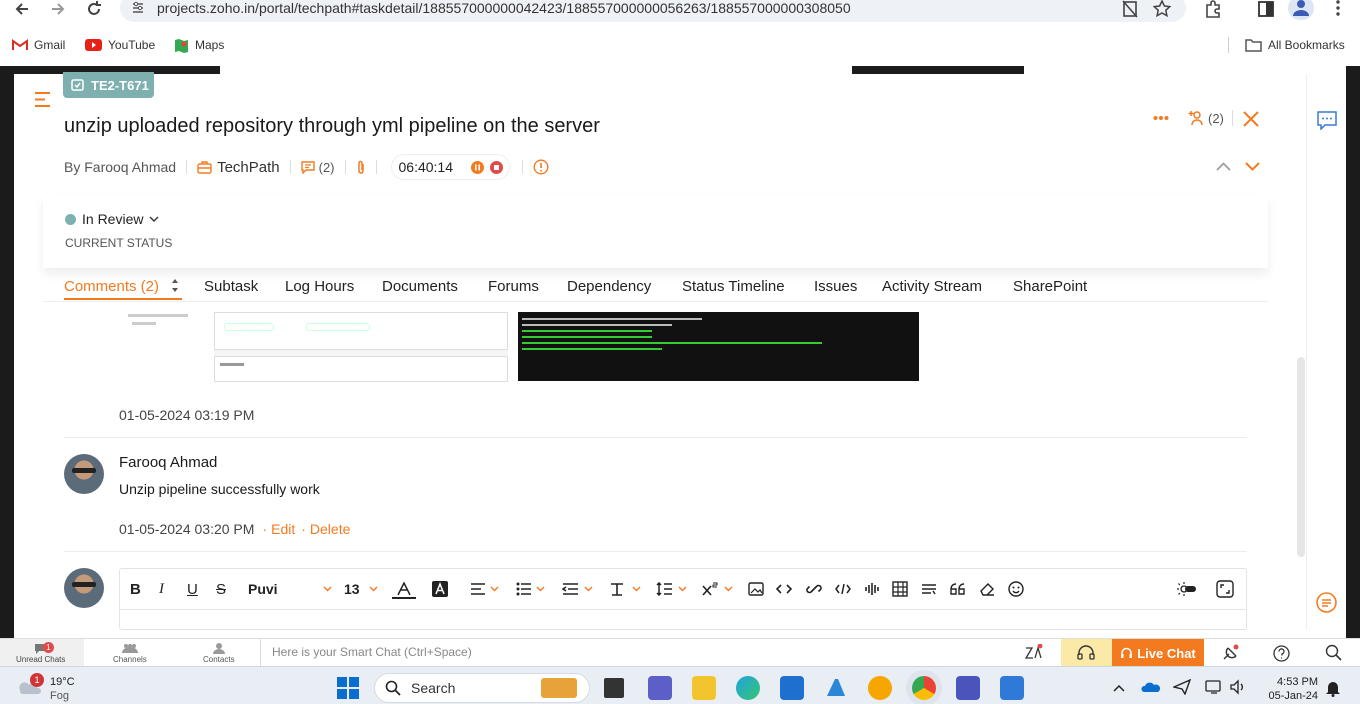 The height and width of the screenshot is (704, 1360). Describe the element at coordinates (120, 167) in the screenshot. I see `task-author: By Farooq Ahmad` at that location.